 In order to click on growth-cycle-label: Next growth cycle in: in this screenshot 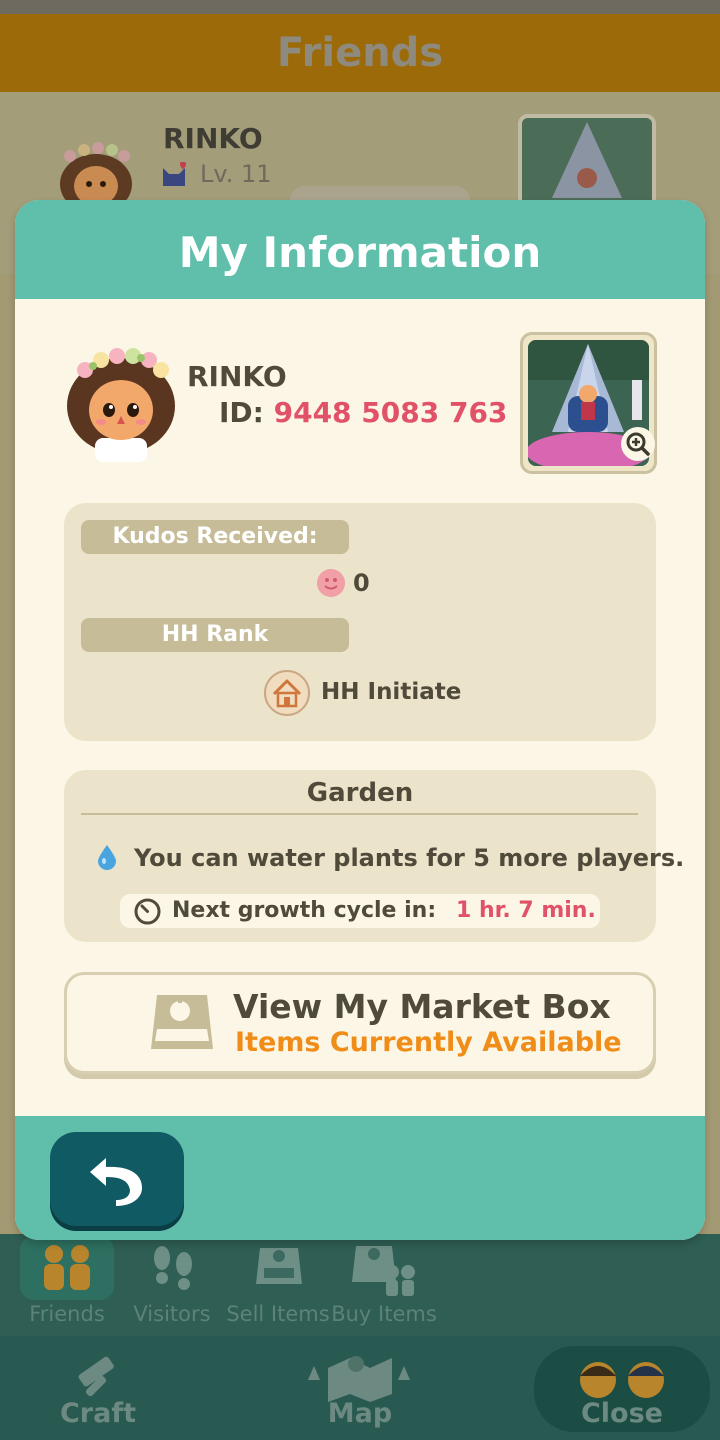, I will do `click(304, 910)`.